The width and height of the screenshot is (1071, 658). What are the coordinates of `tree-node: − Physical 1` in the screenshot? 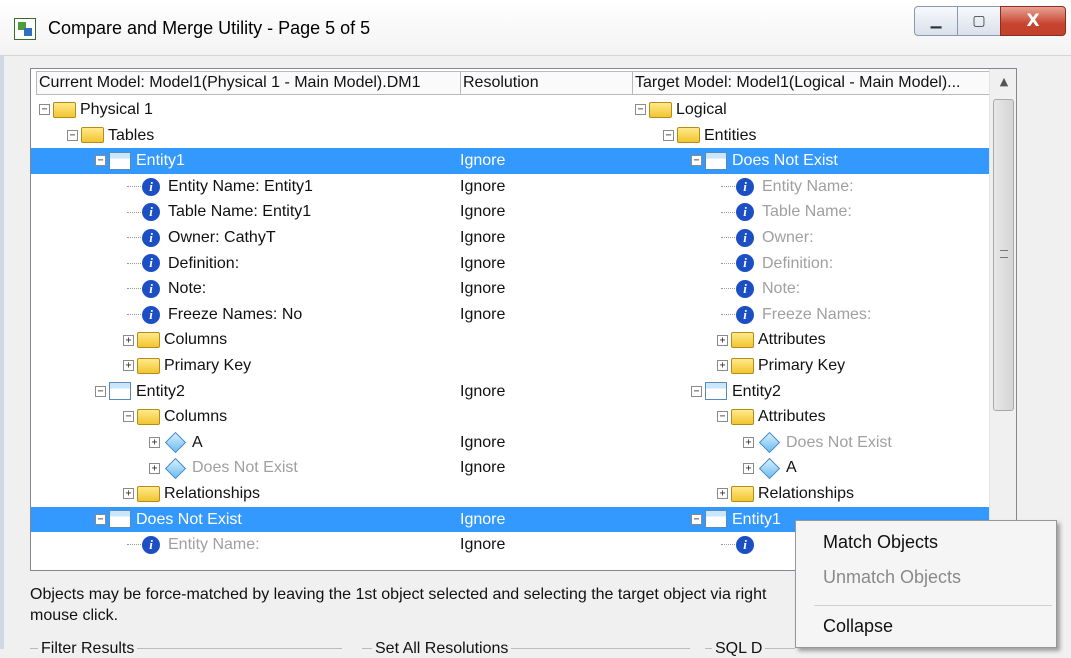 It's located at (96, 110).